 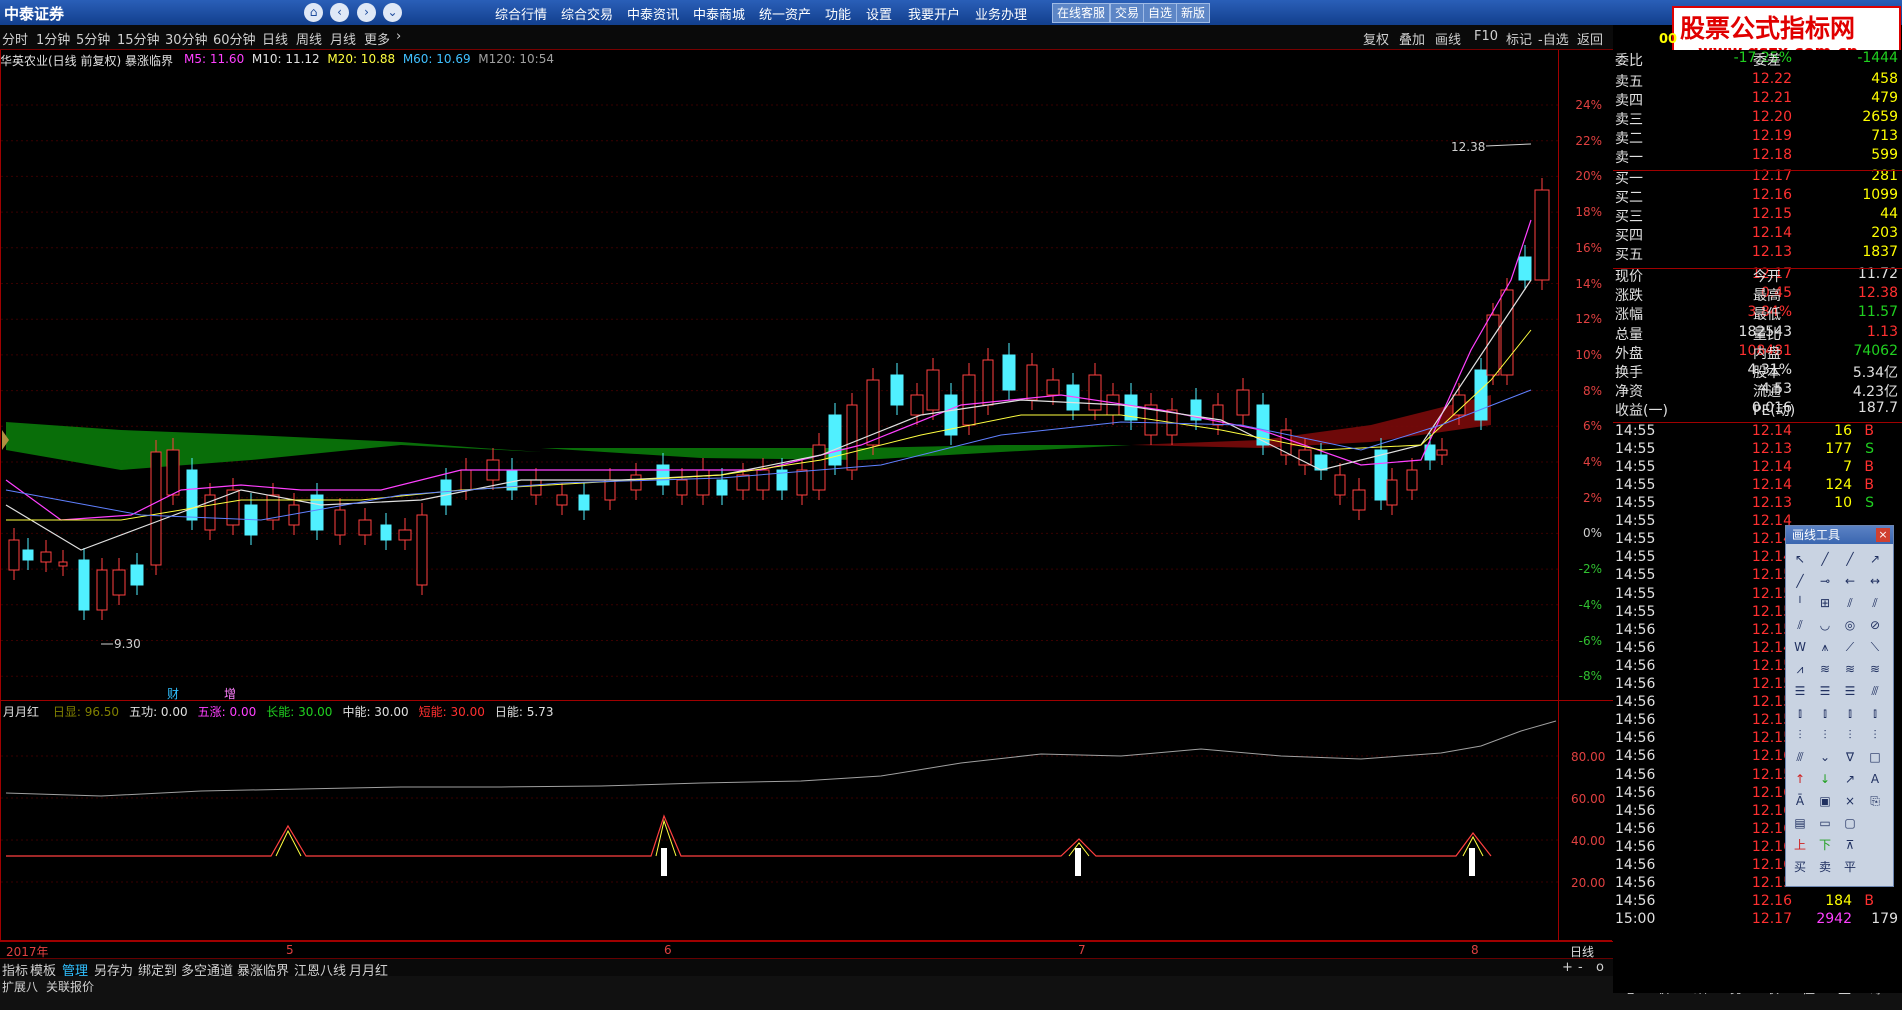 I want to click on menu-open-account: 我要开户, so click(x=934, y=13).